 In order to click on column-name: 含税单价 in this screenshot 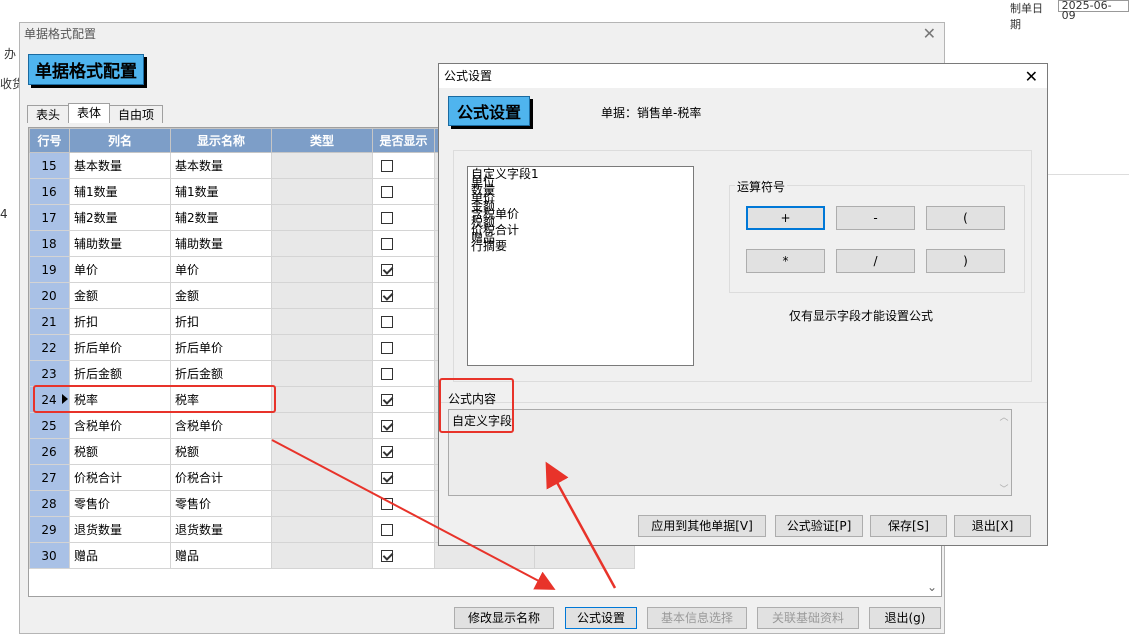, I will do `click(120, 425)`.